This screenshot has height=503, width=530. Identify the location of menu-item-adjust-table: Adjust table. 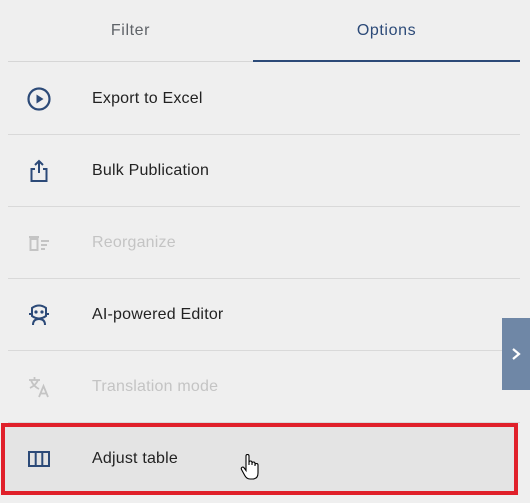
(264, 458).